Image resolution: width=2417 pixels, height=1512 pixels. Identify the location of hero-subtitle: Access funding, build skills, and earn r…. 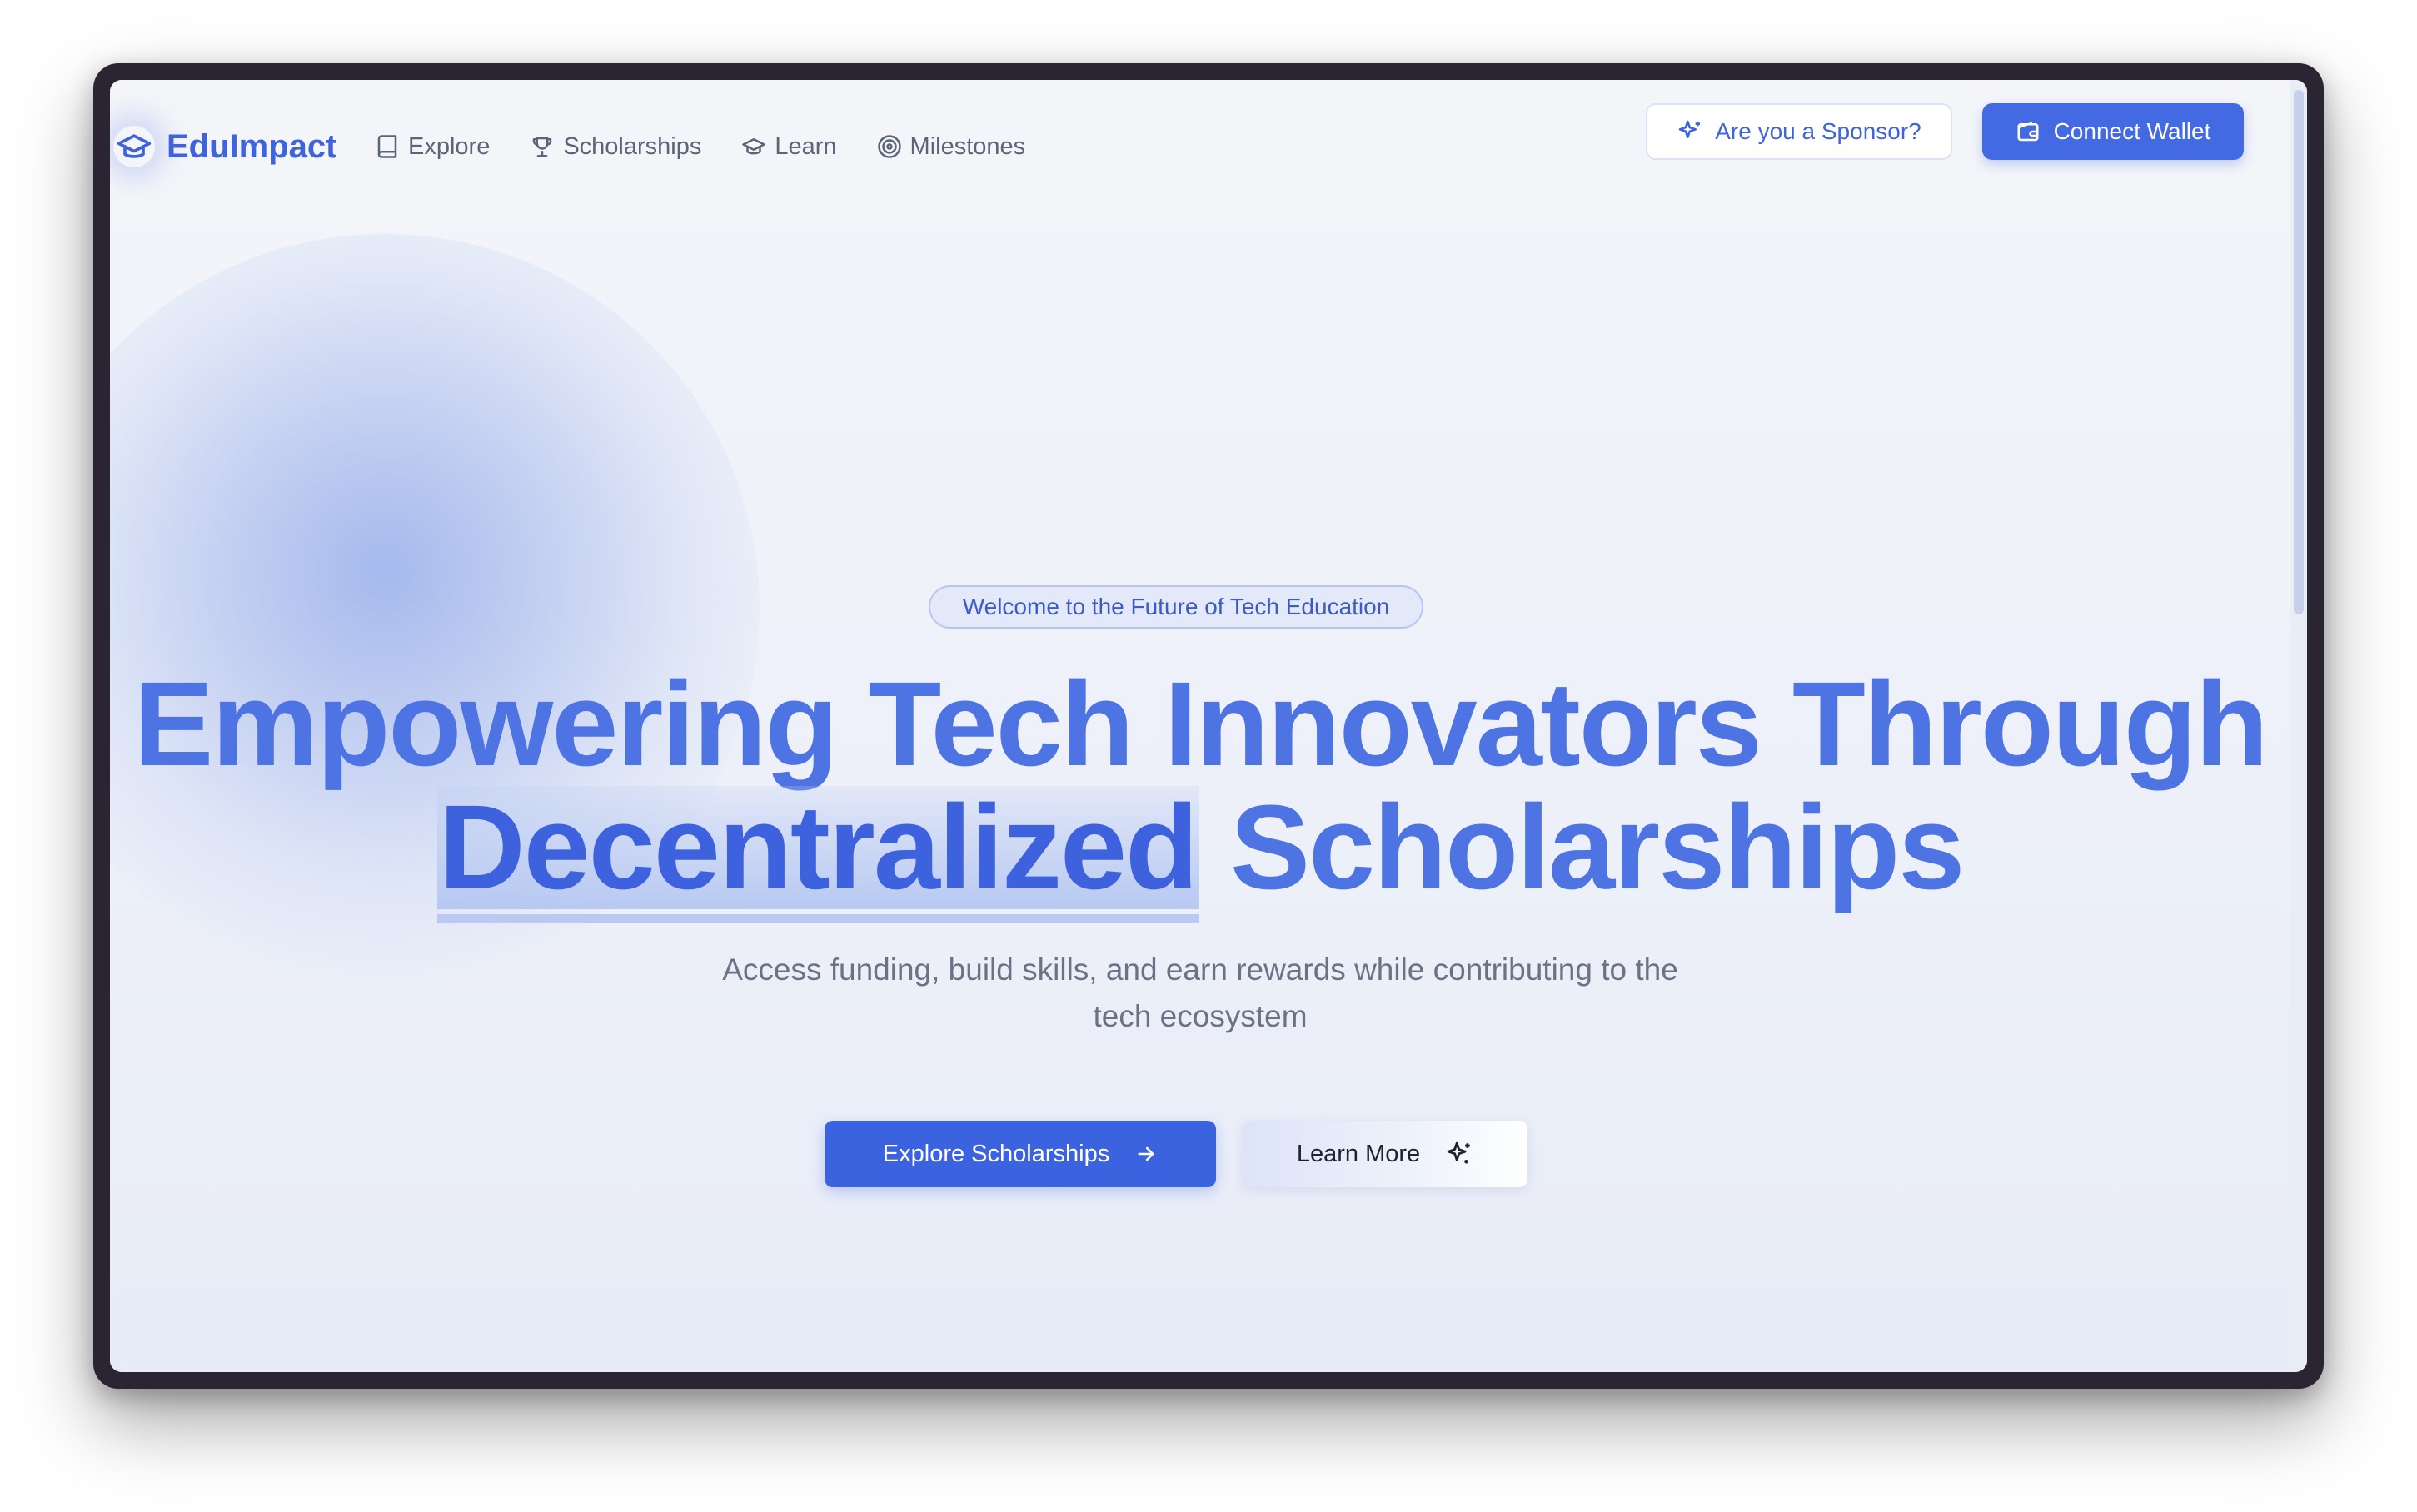
(1200, 993).